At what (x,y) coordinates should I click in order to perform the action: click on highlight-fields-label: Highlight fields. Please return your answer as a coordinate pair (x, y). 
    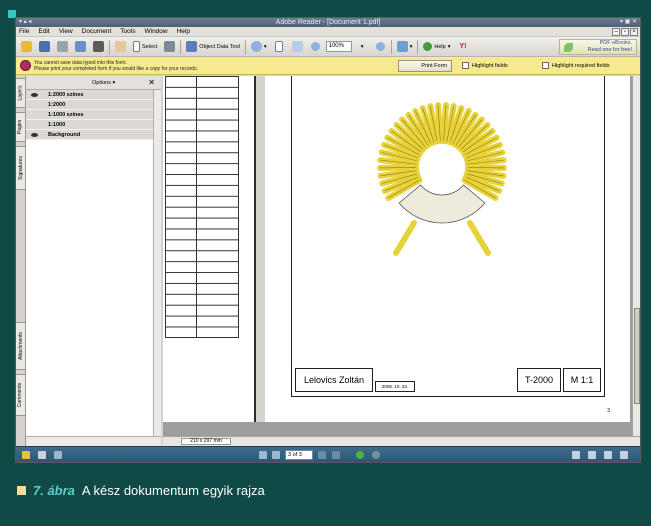
    Looking at the image, I should click on (490, 65).